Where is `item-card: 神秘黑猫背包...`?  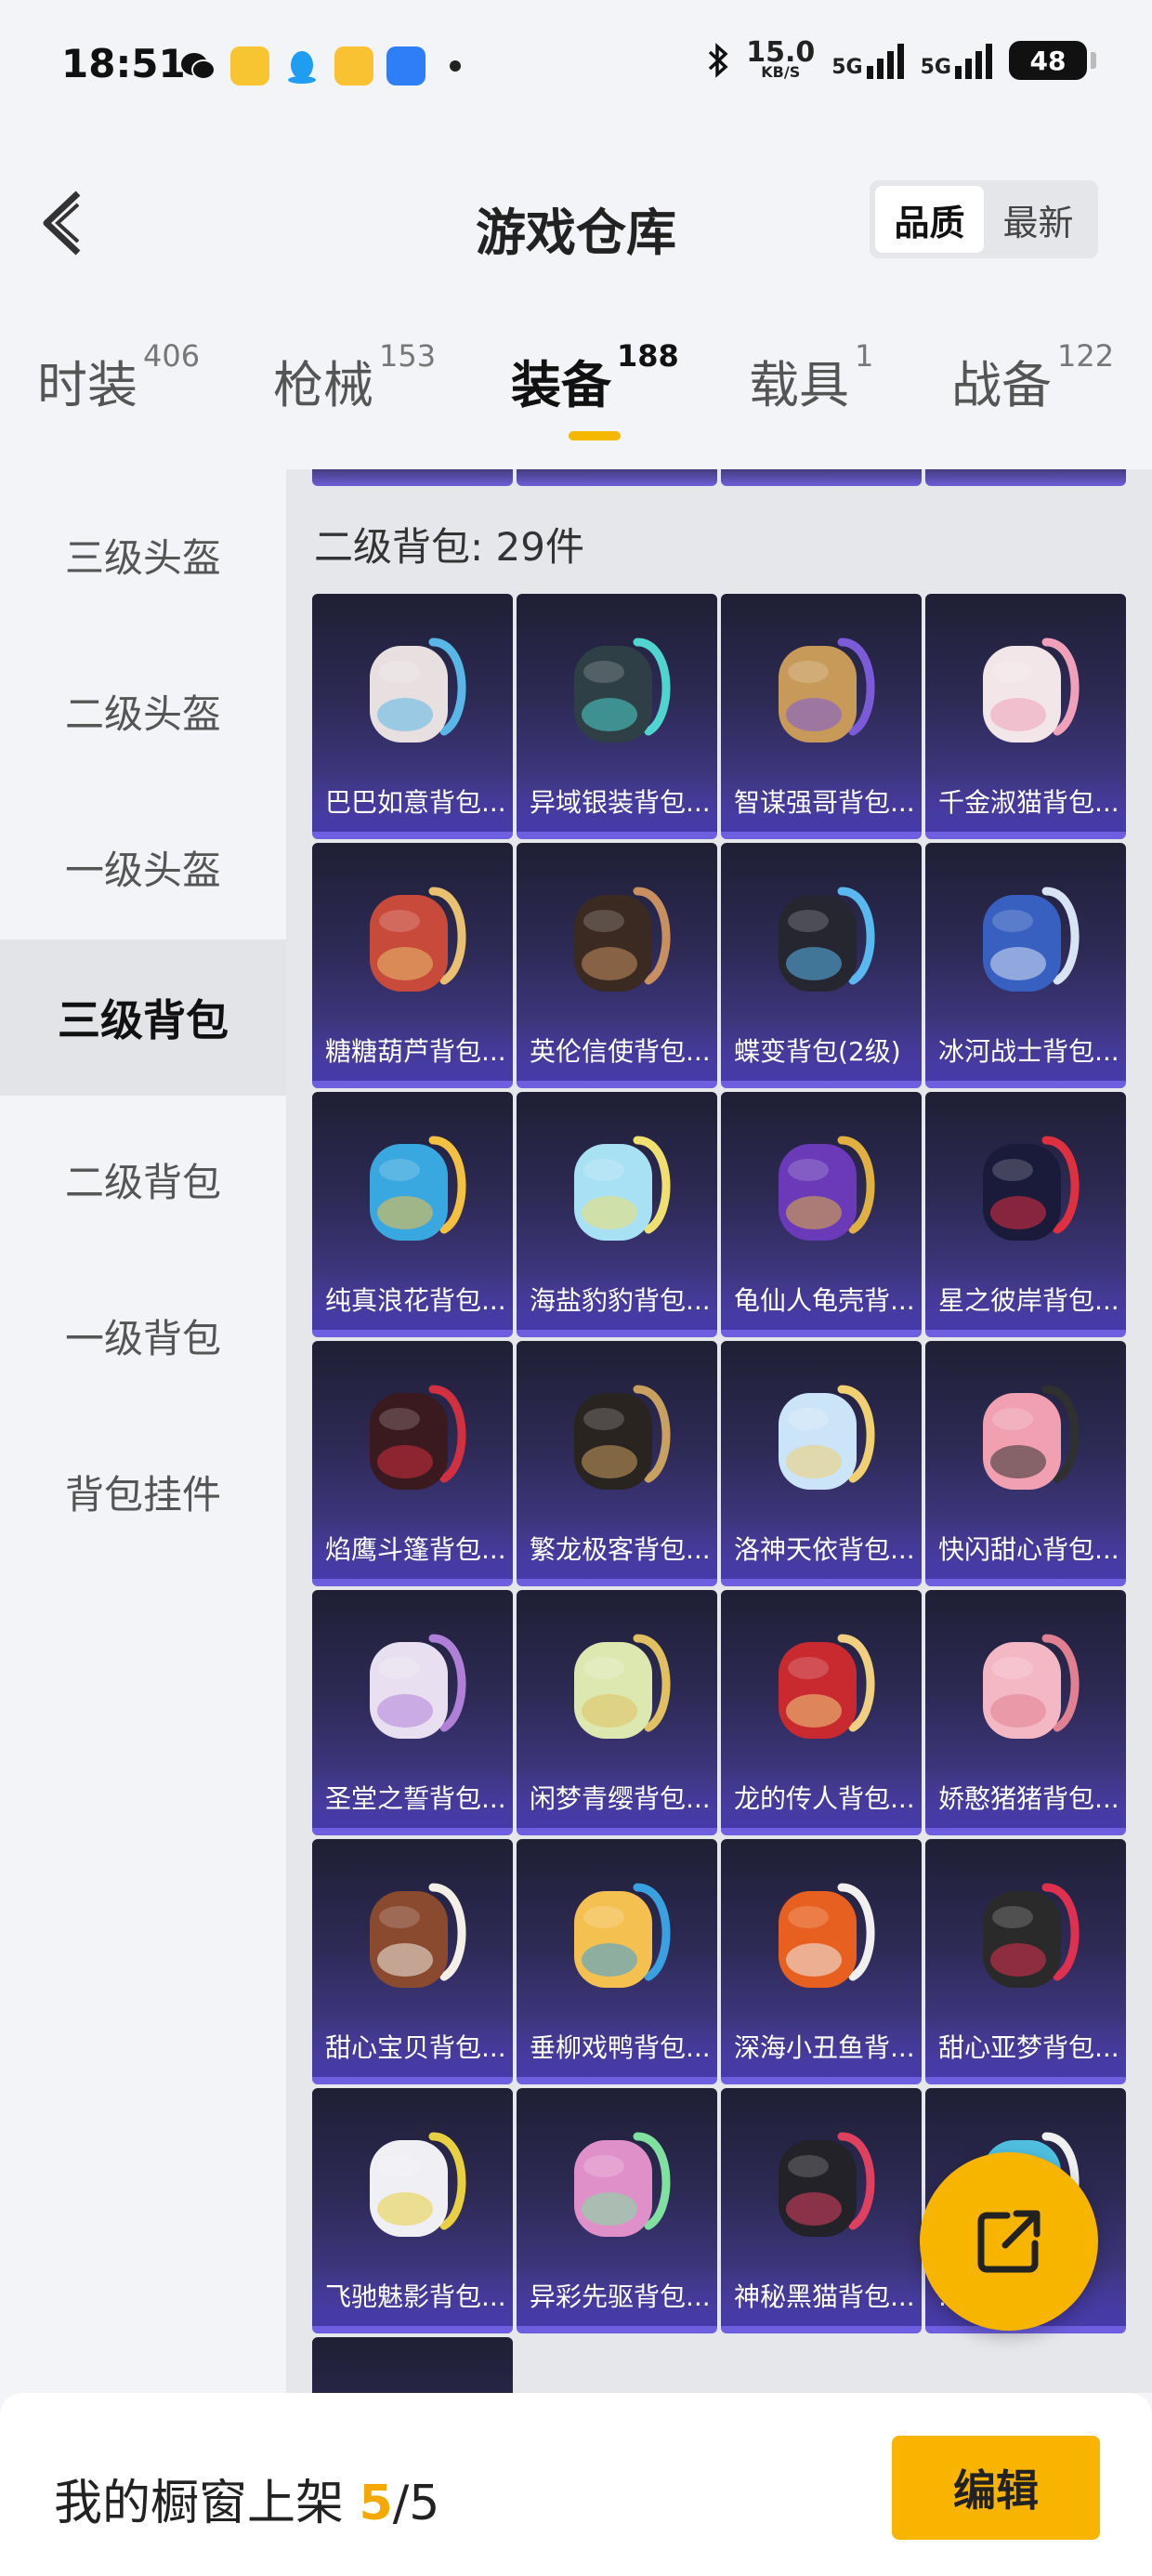 item-card: 神秘黑猫背包... is located at coordinates (821, 2210).